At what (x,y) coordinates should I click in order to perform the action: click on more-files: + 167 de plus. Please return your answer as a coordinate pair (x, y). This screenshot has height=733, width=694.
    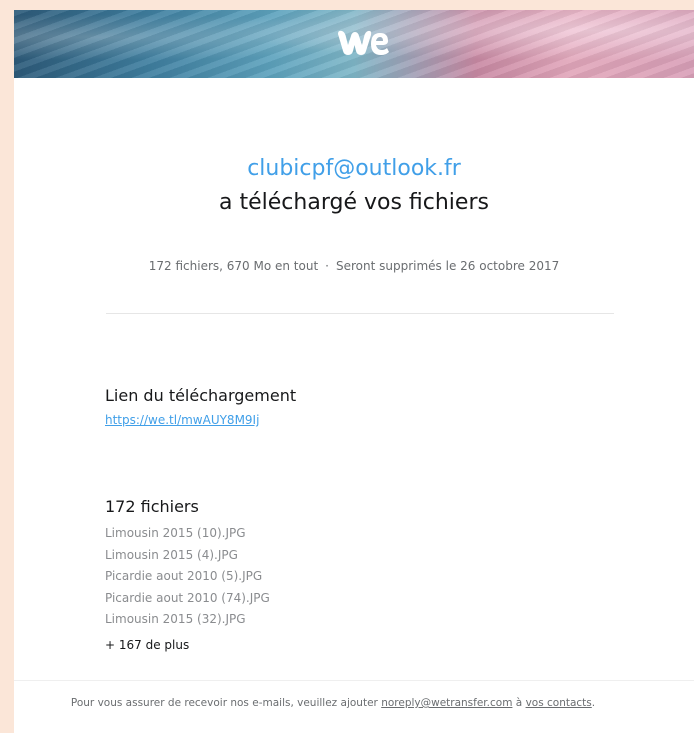
    Looking at the image, I should click on (147, 645).